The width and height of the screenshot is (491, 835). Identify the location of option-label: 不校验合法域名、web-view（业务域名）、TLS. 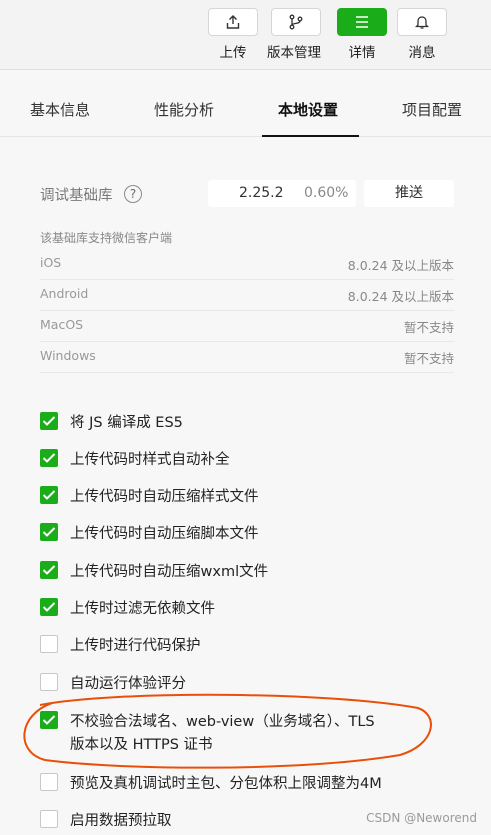
(222, 722).